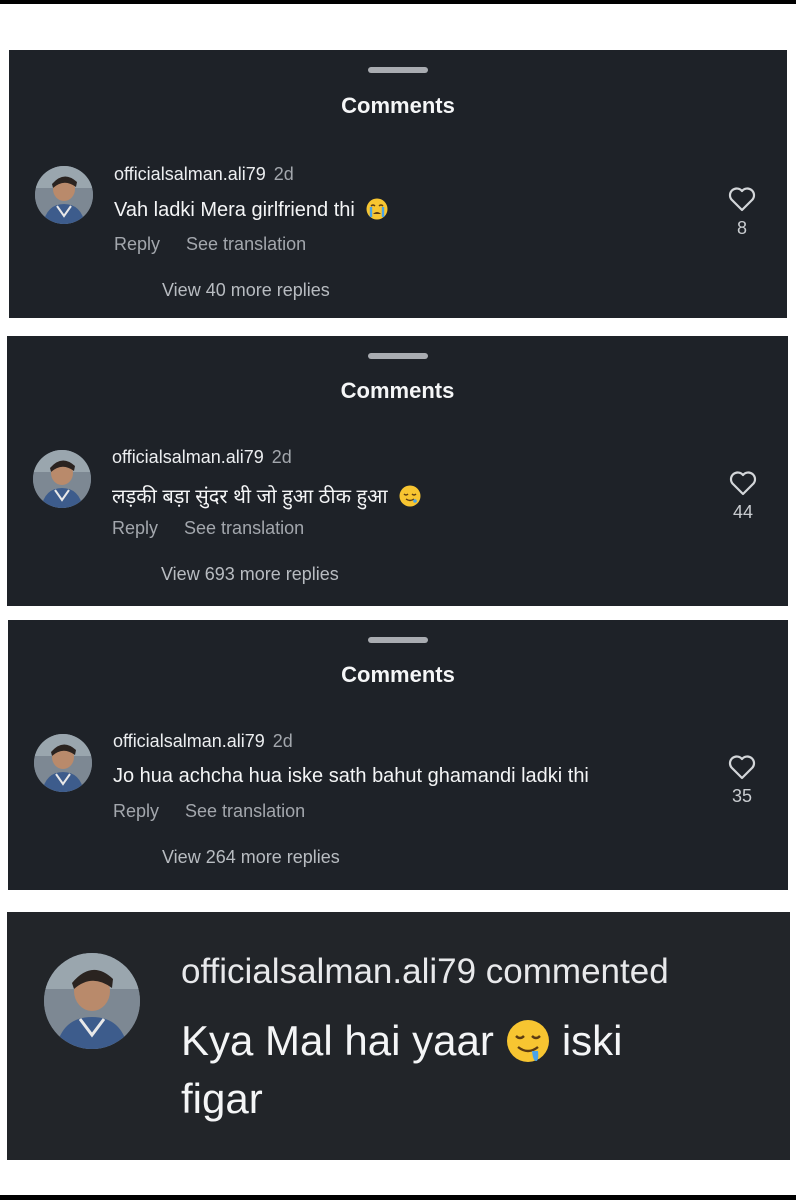 The image size is (796, 1200). I want to click on like-control: 8, so click(742, 212).